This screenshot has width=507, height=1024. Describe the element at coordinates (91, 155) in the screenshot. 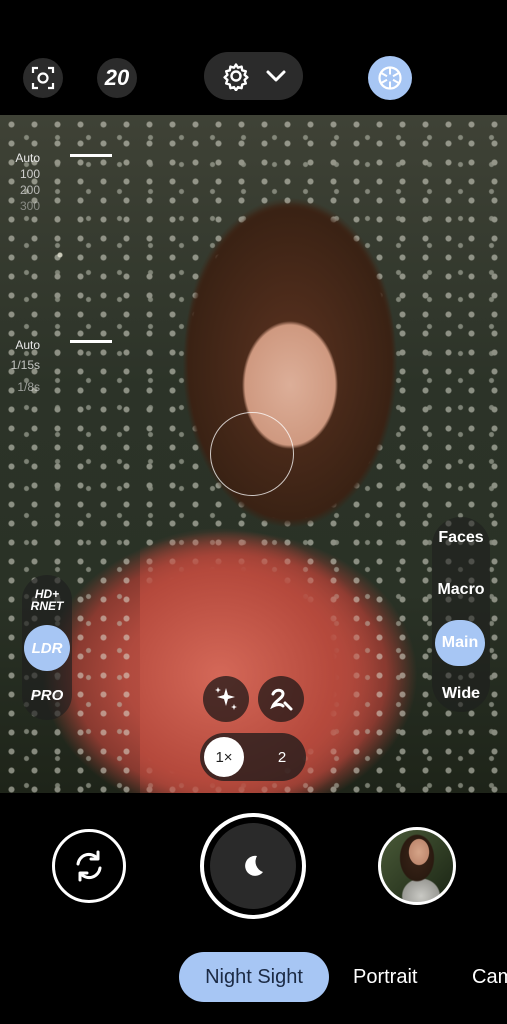

I see `iso-indicator` at that location.